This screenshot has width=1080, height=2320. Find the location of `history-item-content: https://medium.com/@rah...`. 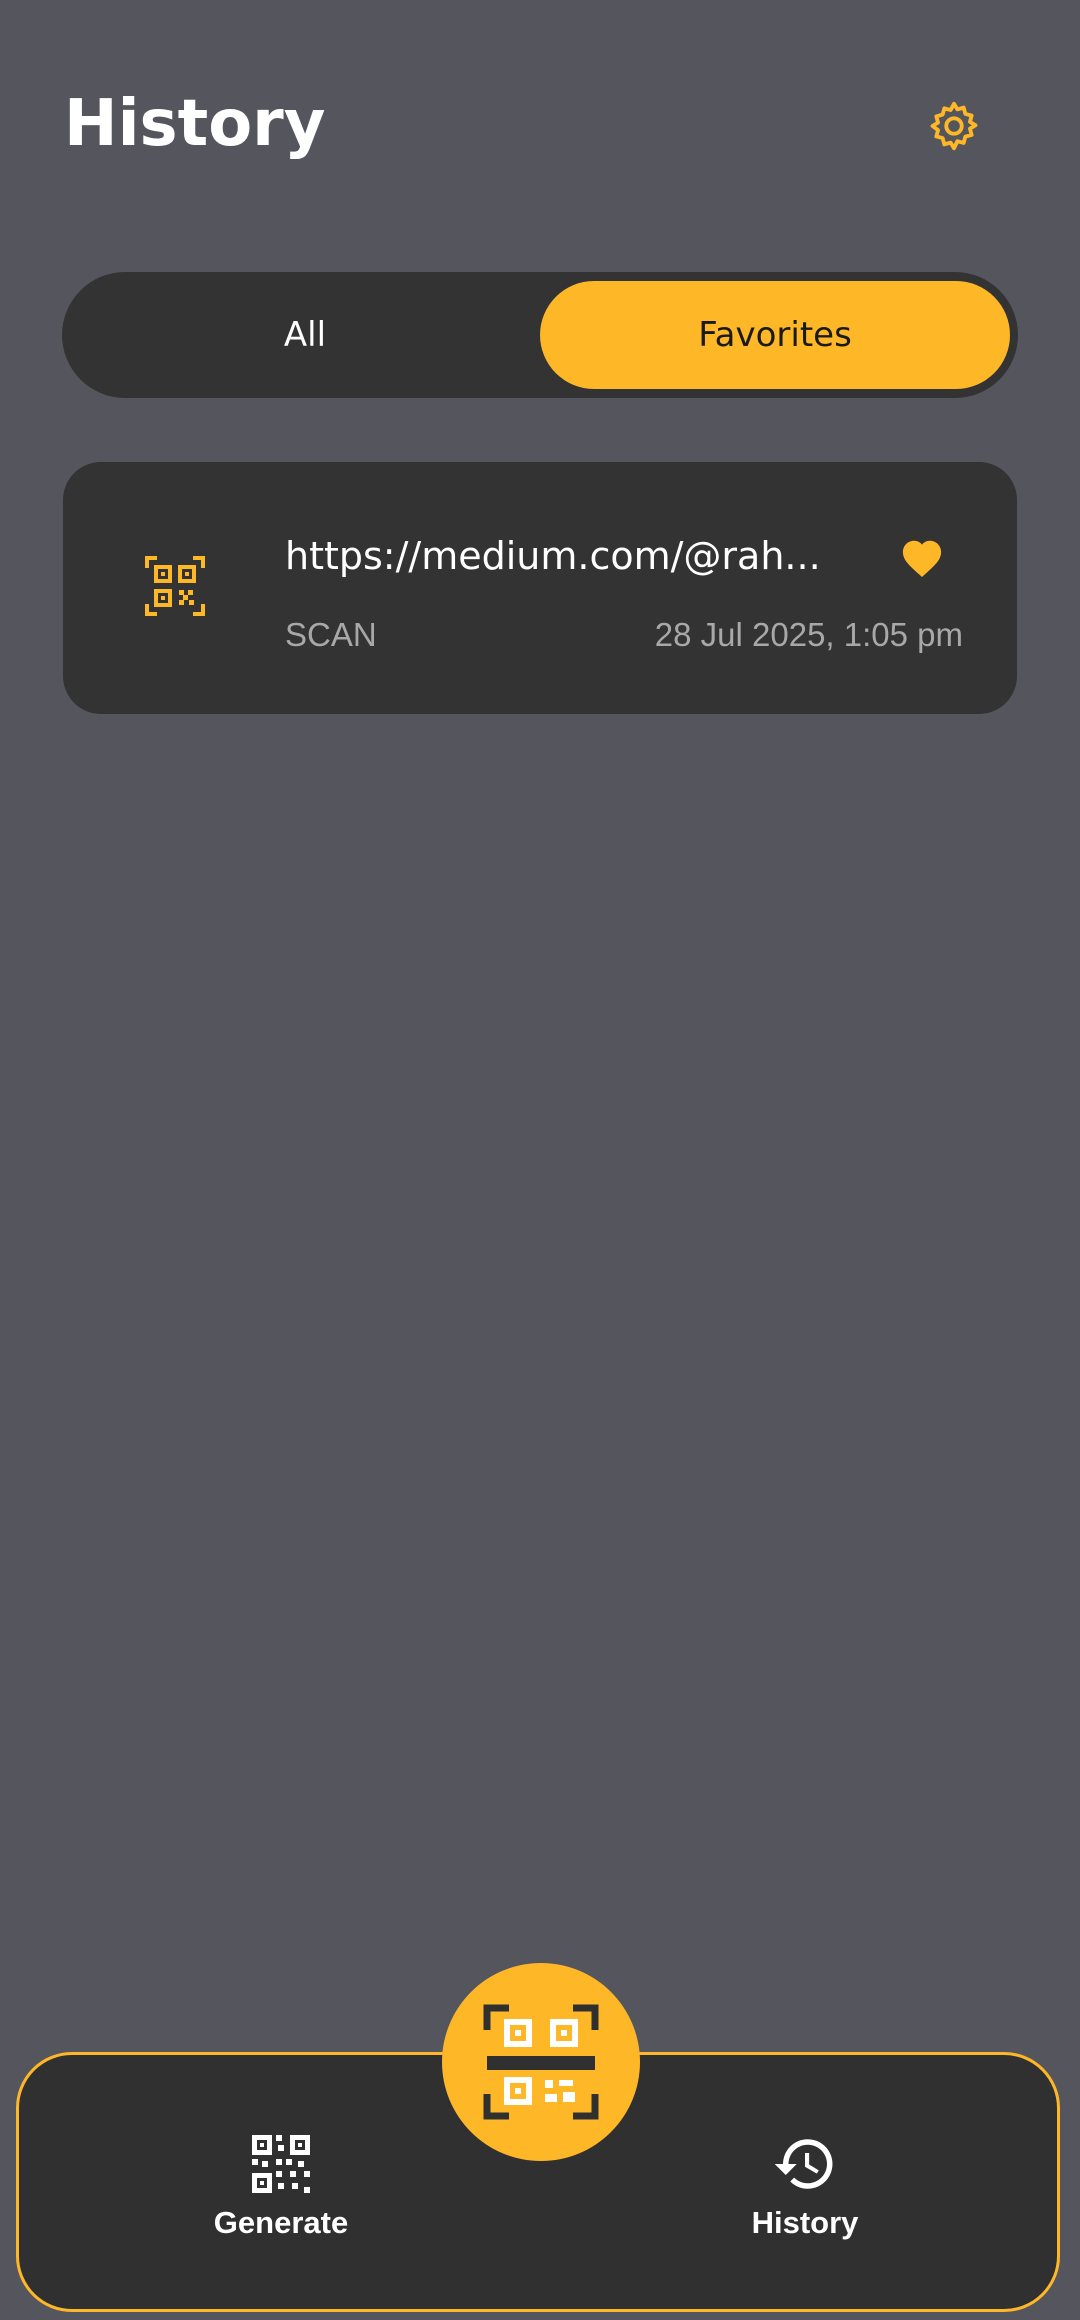

history-item-content: https://medium.com/@rah... is located at coordinates (553, 556).